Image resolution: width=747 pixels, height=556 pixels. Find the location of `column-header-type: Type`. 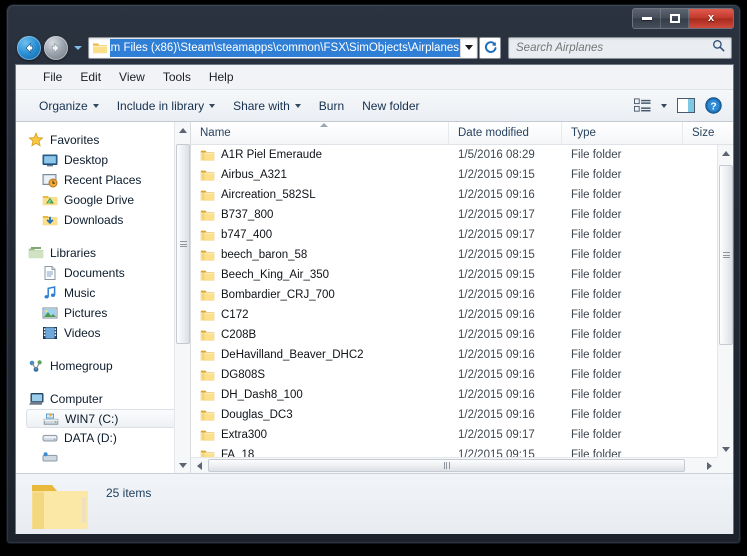

column-header-type: Type is located at coordinates (622, 133).